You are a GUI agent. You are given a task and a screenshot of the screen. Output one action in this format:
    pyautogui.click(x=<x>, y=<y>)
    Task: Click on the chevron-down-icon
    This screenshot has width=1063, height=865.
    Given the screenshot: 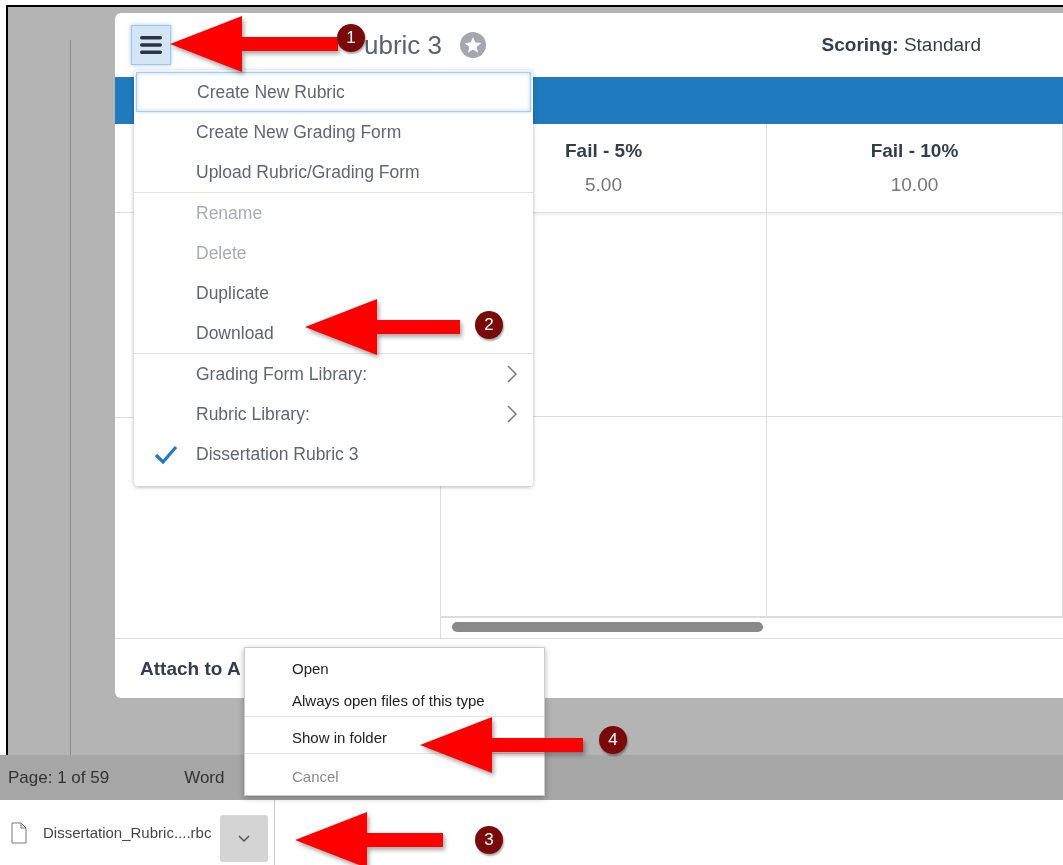 What is the action you would take?
    pyautogui.click(x=244, y=838)
    